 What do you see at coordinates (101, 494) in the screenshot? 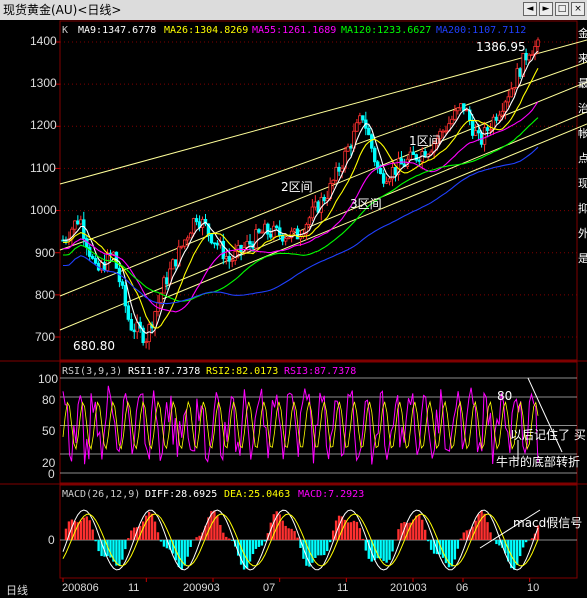
I see `macd-name: MACD(26,12,9)` at bounding box center [101, 494].